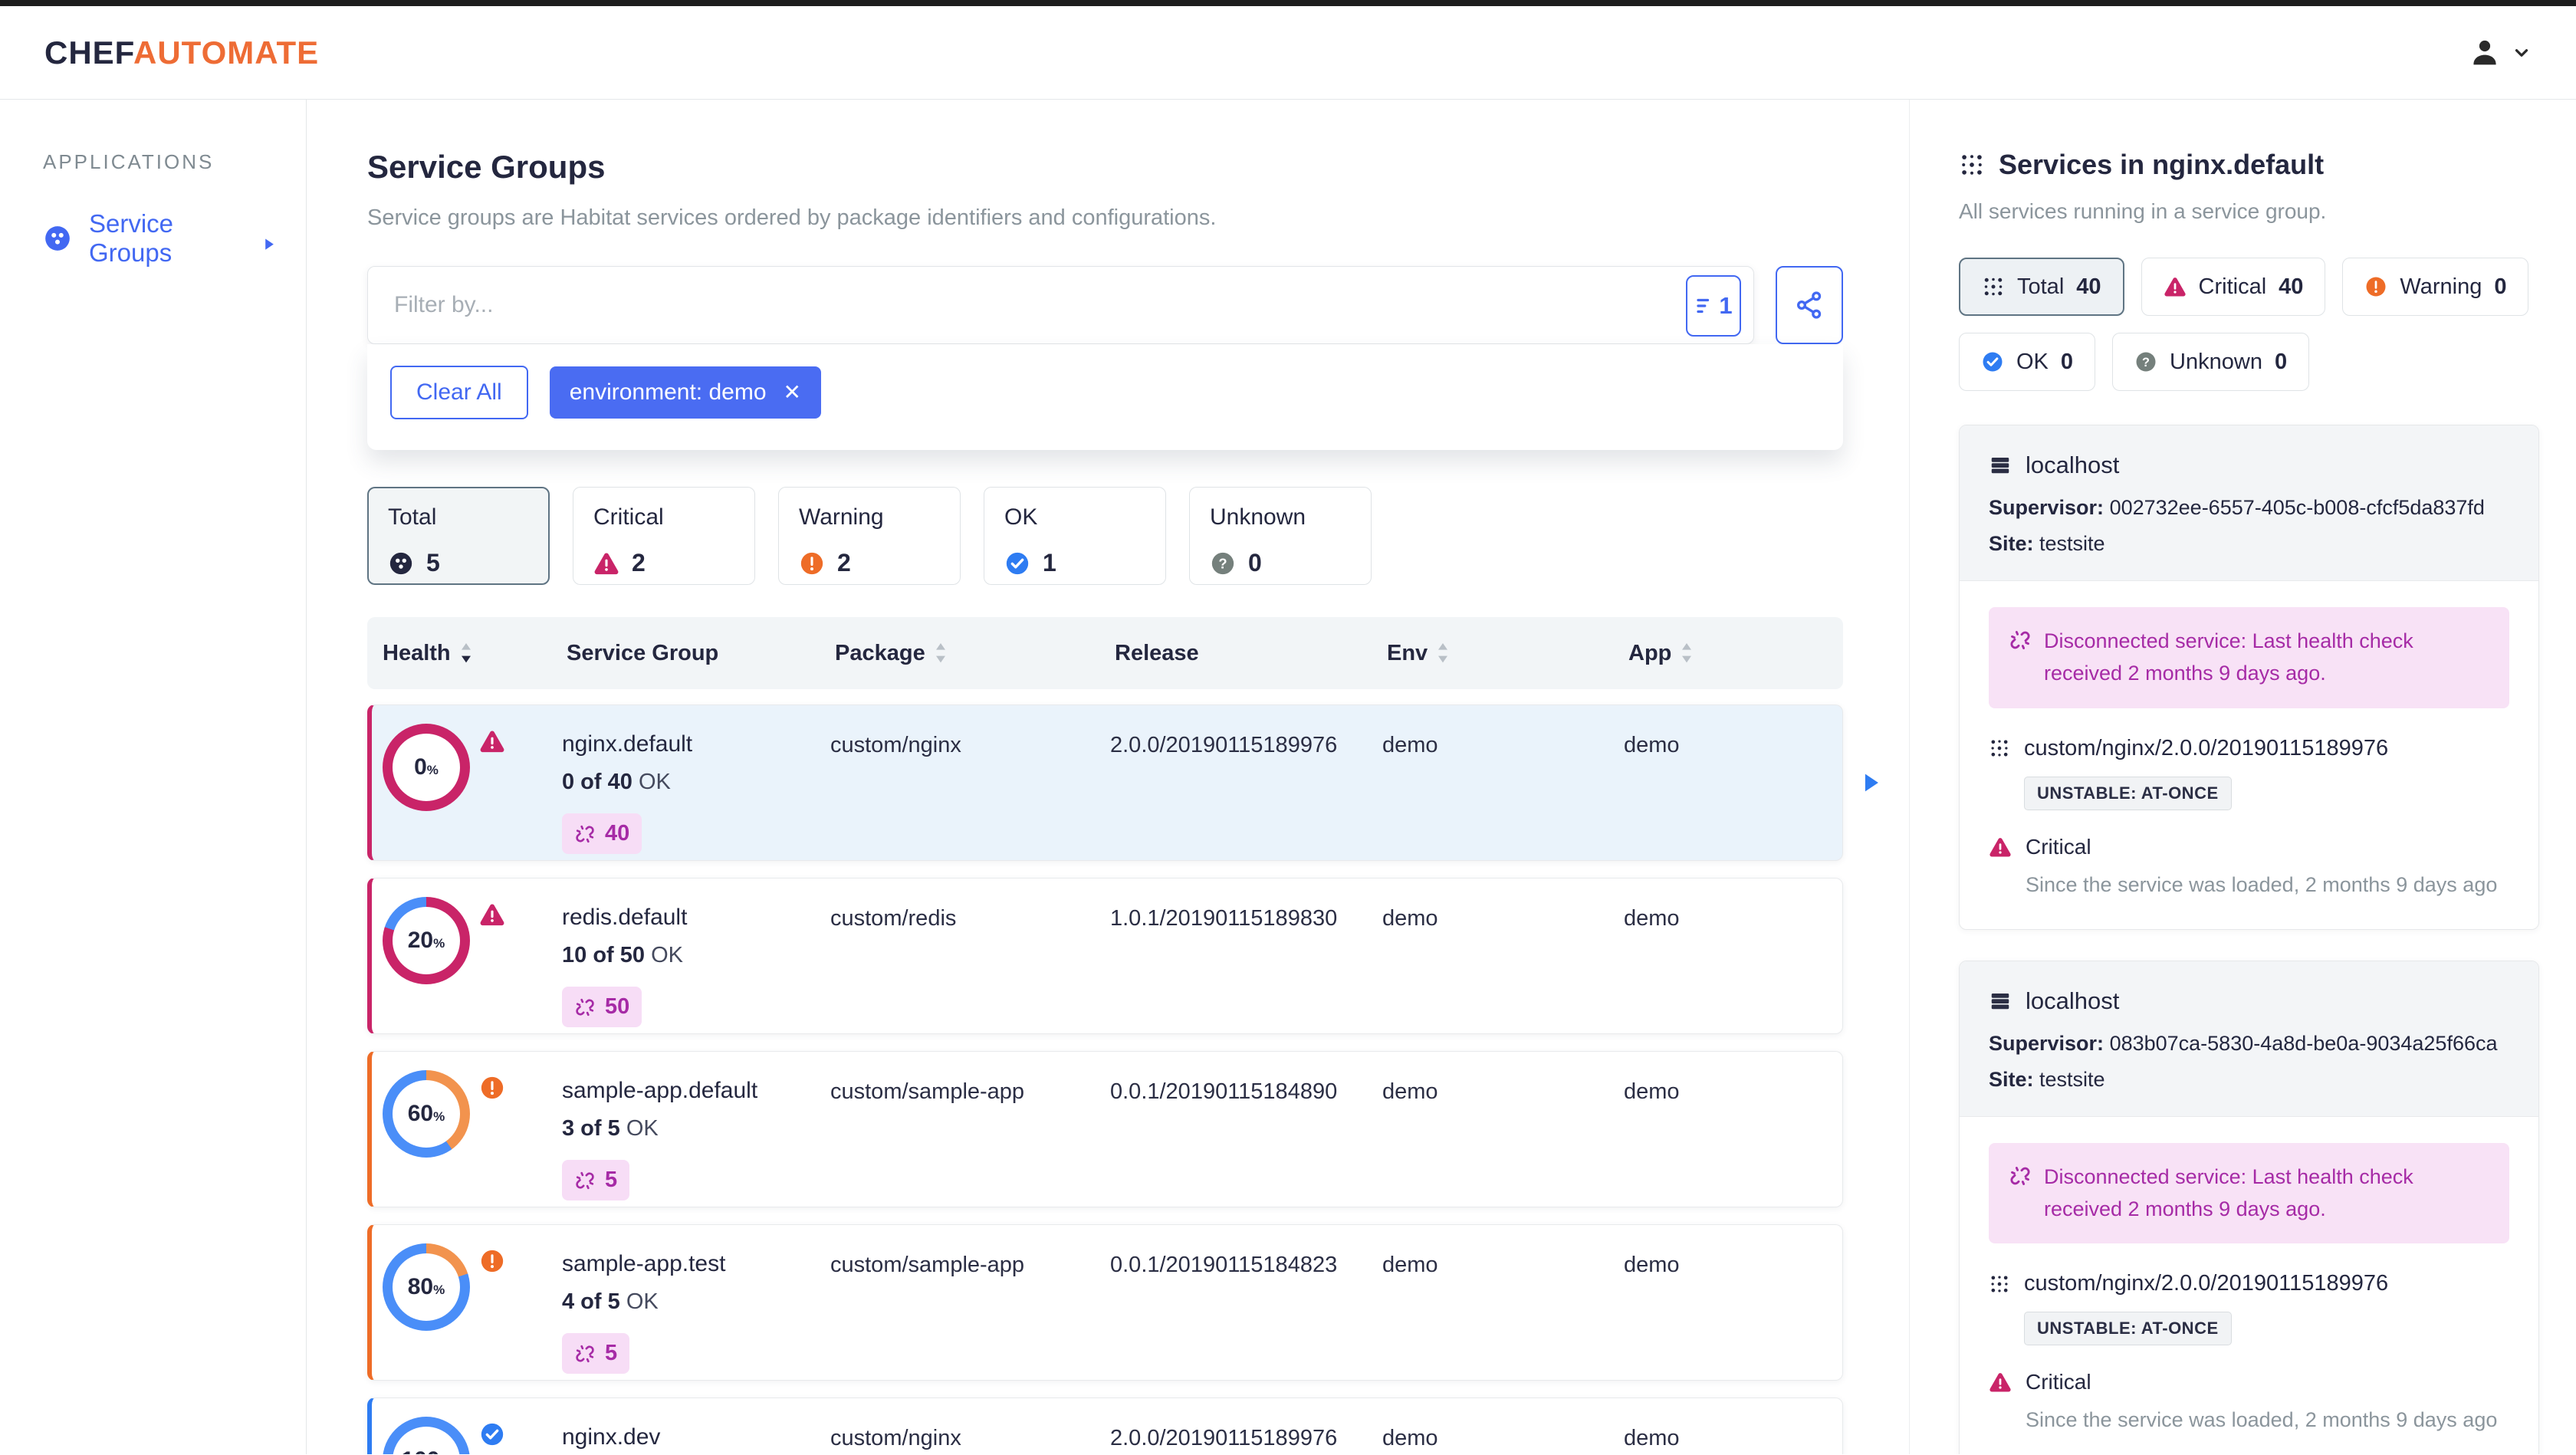  I want to click on status-tab: Unknown ? 0, so click(1280, 536).